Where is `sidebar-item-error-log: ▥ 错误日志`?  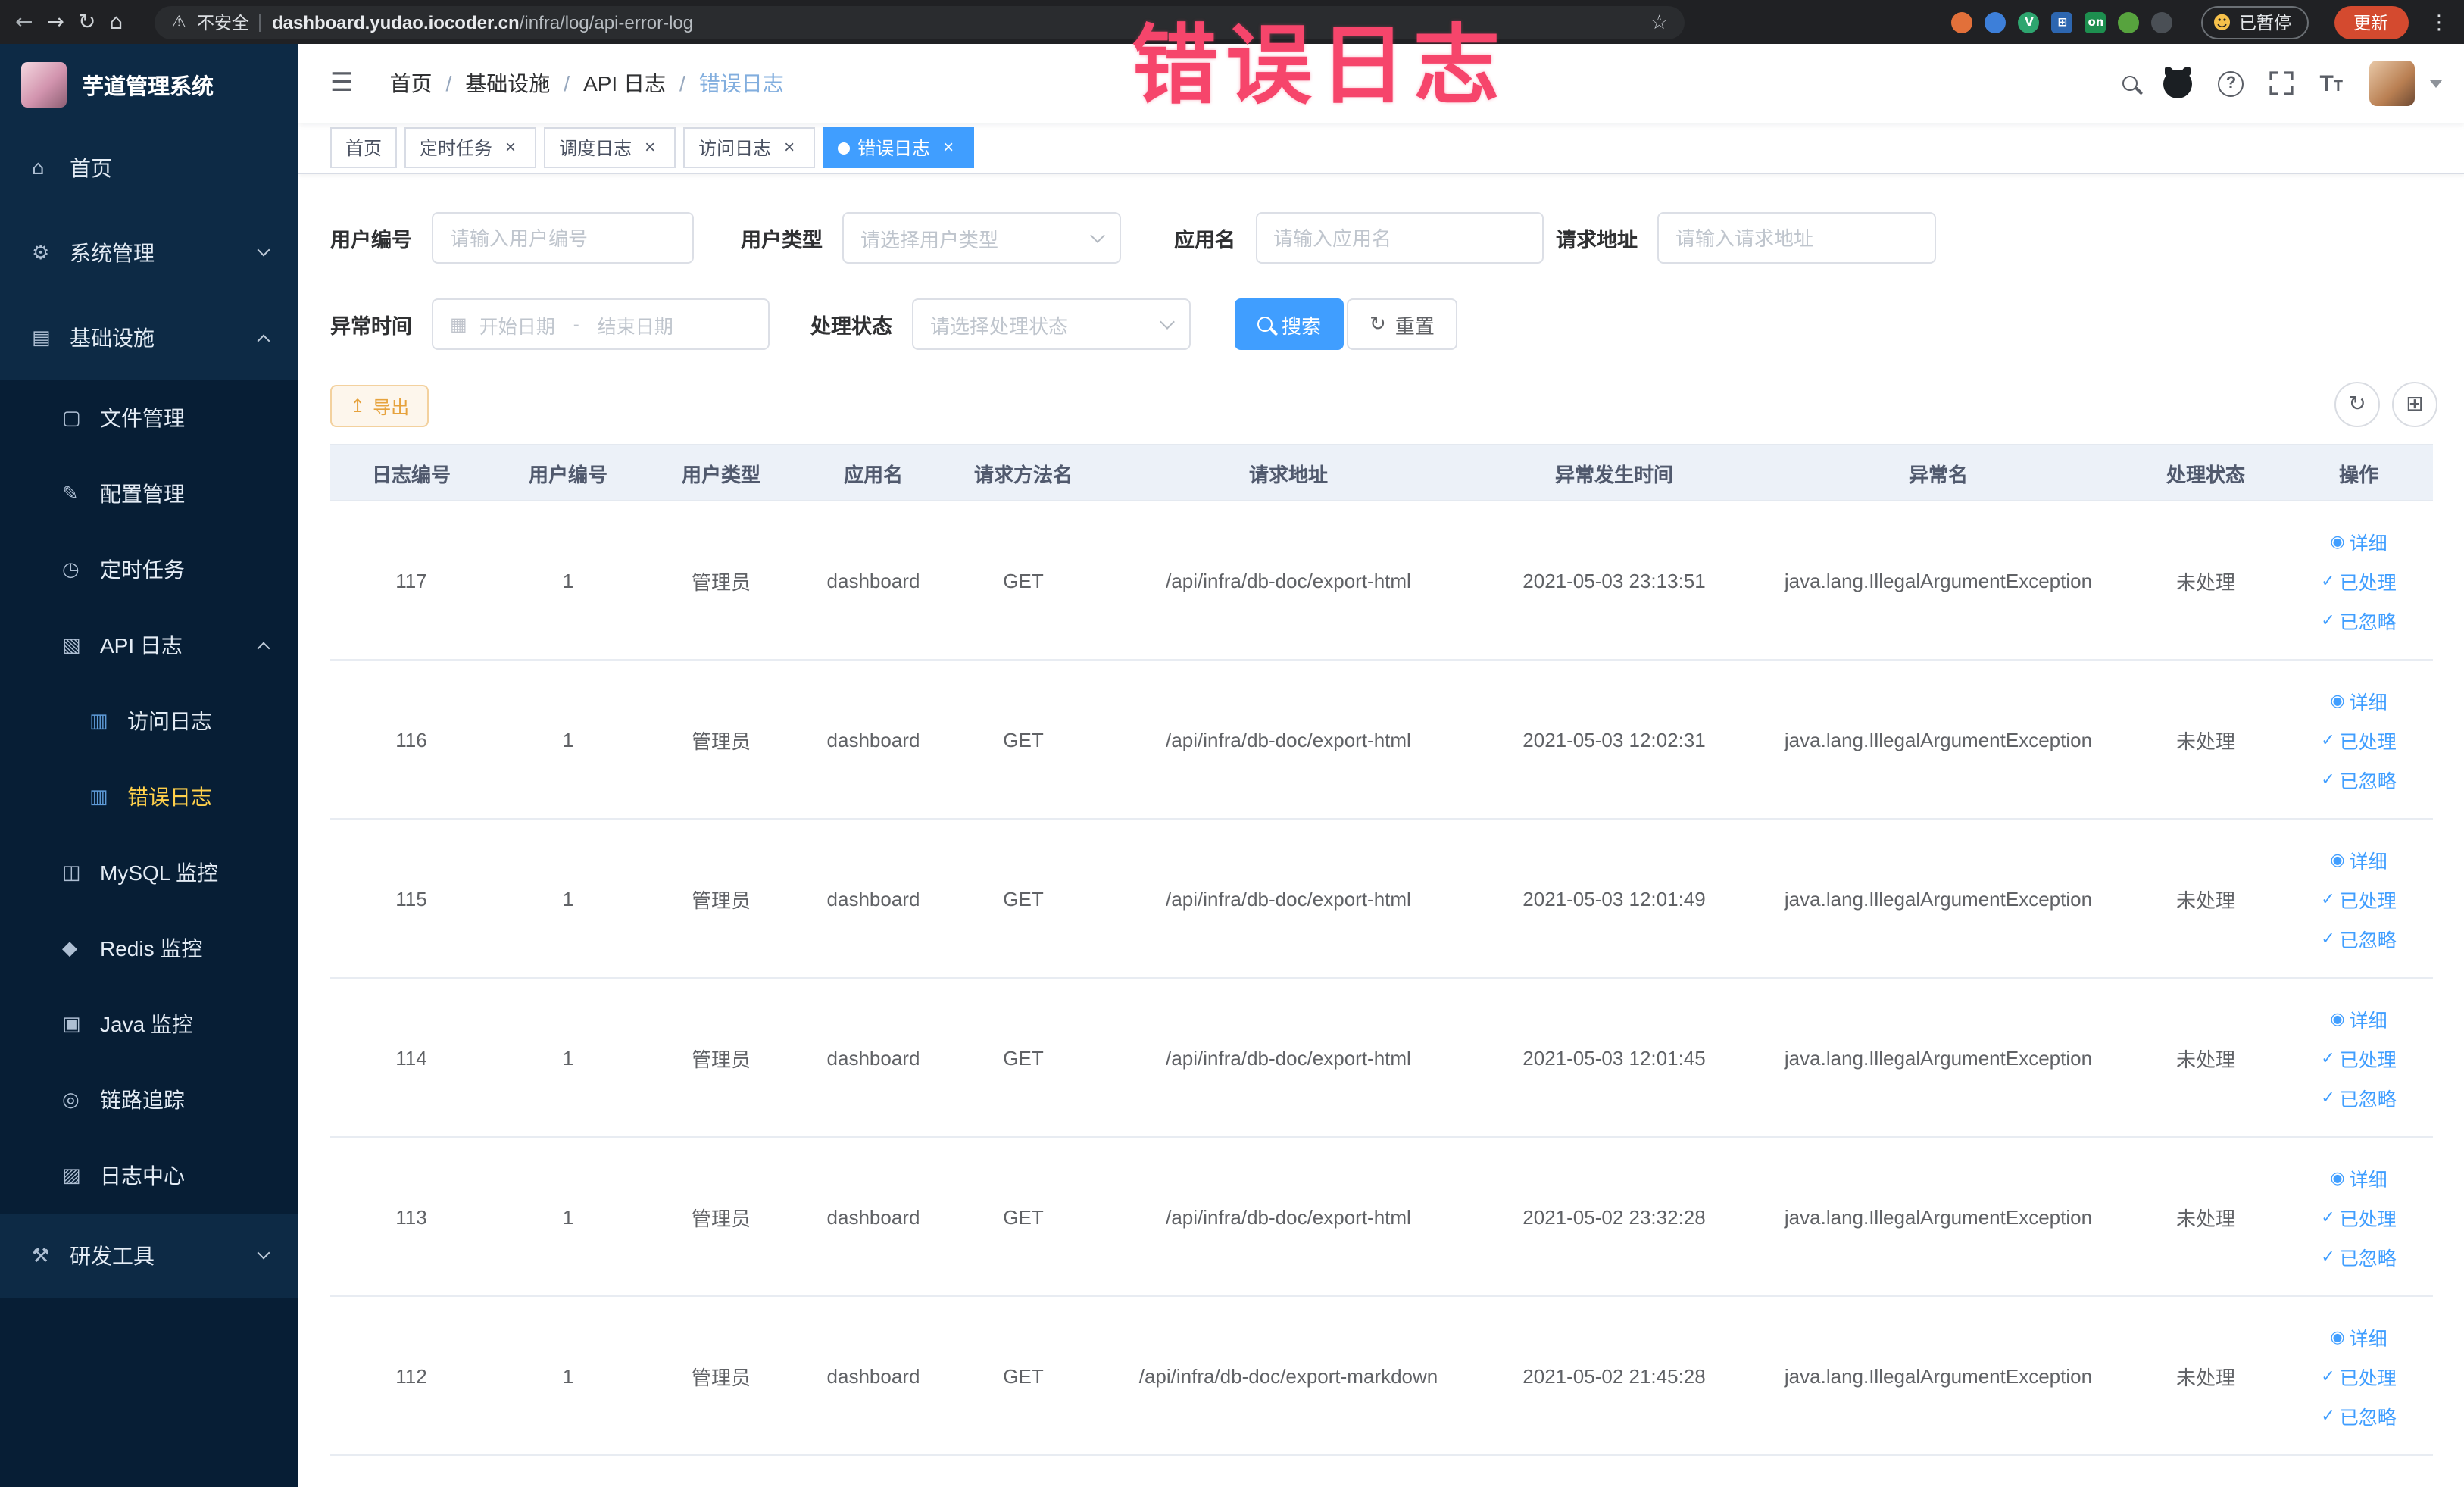
sidebar-item-error-log: ▥ 错误日志 is located at coordinates (149, 797).